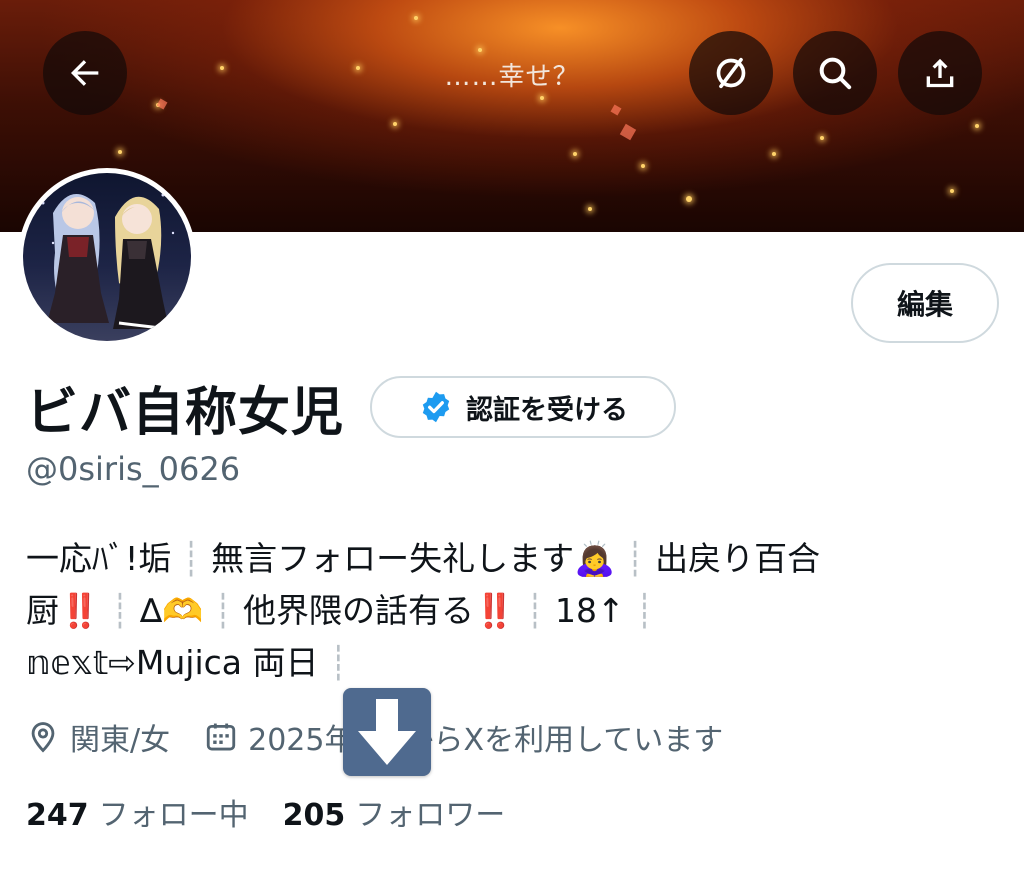  I want to click on join-date: 2025年6月からXを利用しています, so click(463, 737).